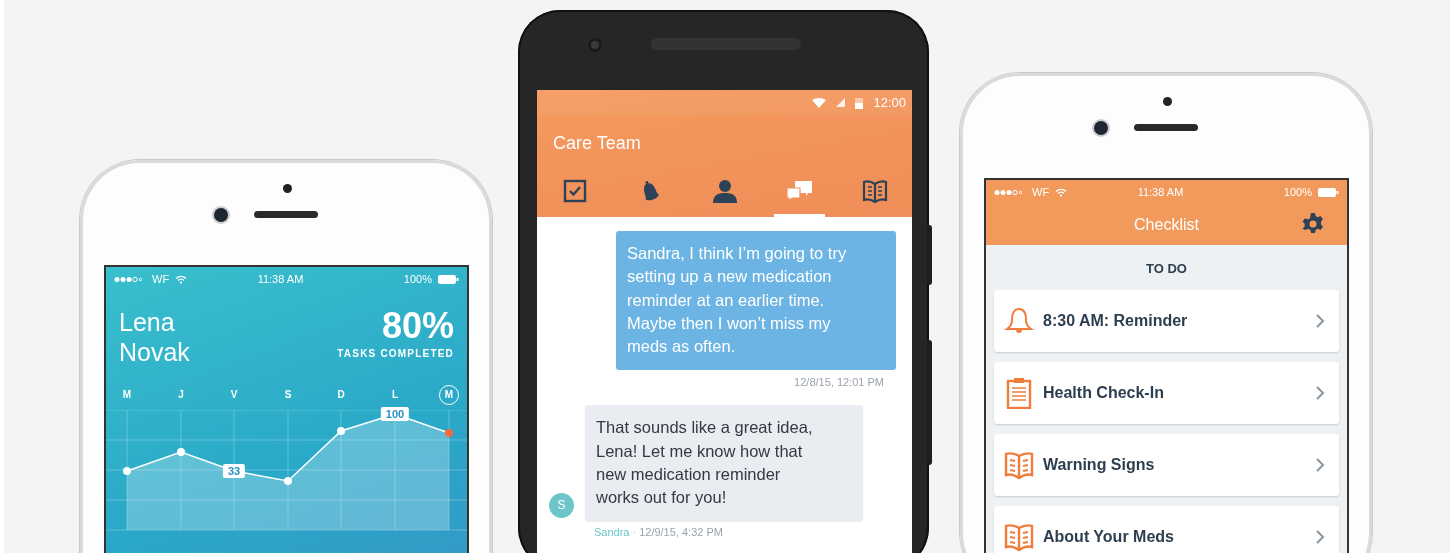 This screenshot has width=1450, height=553. Describe the element at coordinates (561, 505) in the screenshot. I see `avatar: S` at that location.